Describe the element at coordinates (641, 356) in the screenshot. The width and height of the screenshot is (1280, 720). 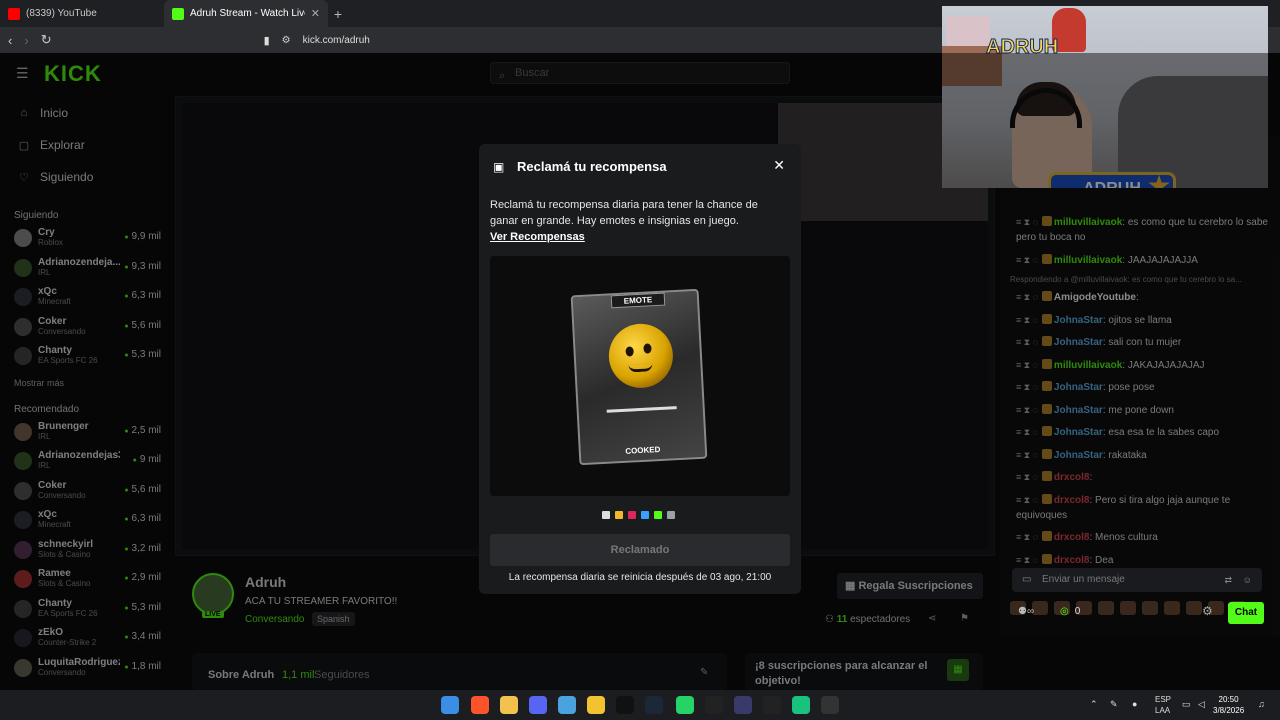
I see `emote-image` at that location.